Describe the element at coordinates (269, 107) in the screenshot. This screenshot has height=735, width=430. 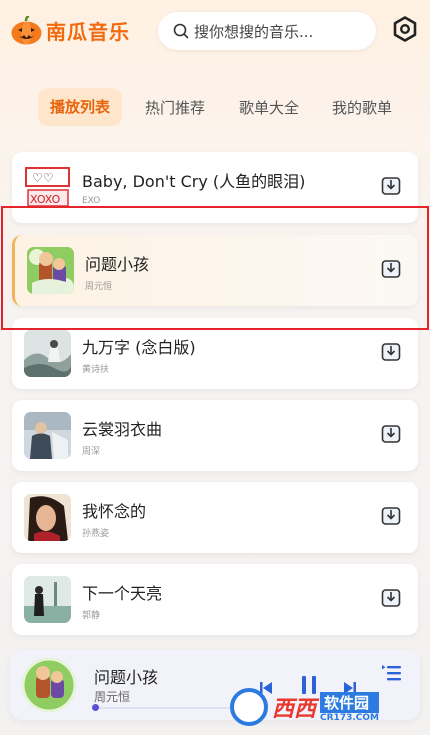
I see `tab-playlist-collection: 歌单大全` at that location.